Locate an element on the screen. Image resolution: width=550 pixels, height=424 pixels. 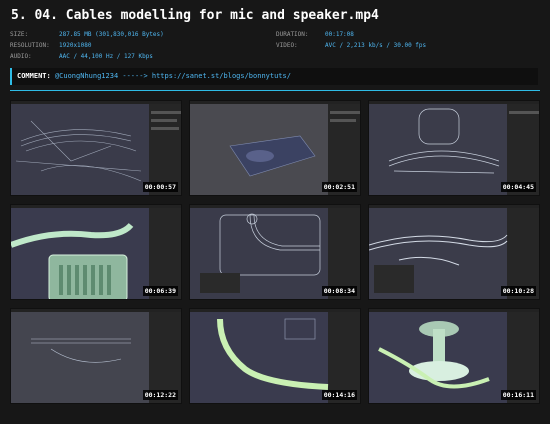
timestamp-badge: 00:14:16 is located at coordinates (339, 395).